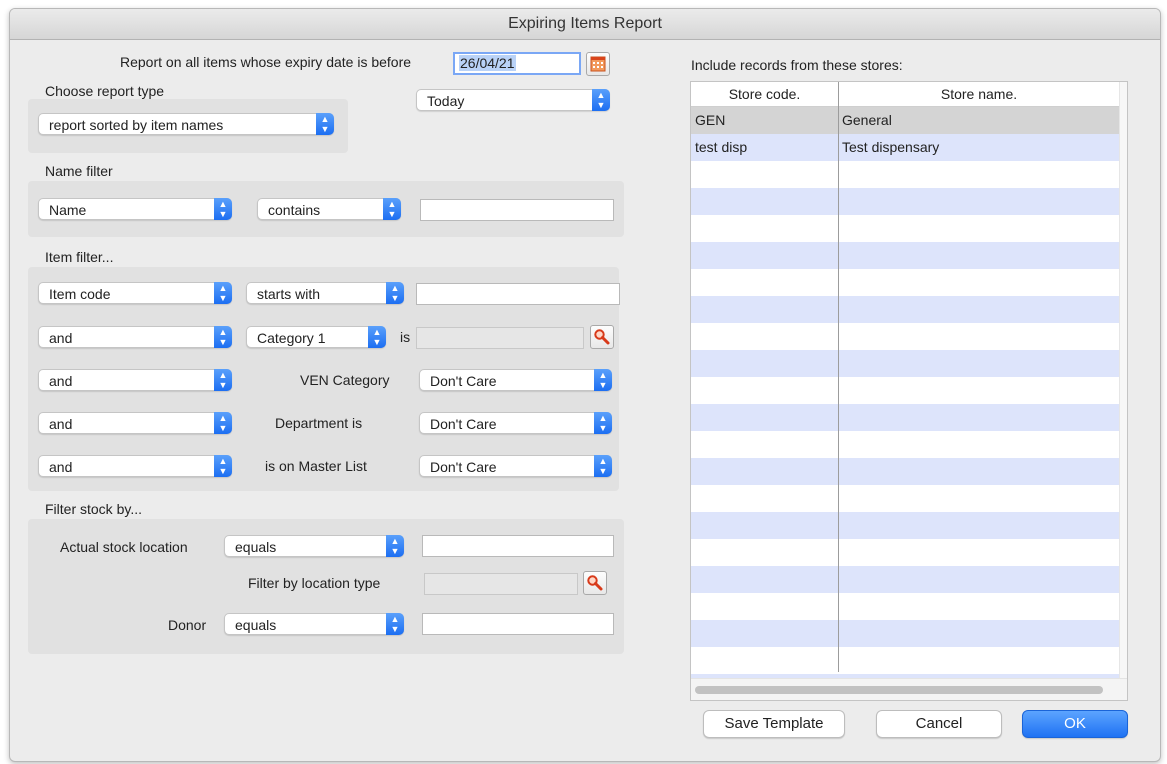 The image size is (1167, 764). I want to click on department-label: Department is, so click(319, 423).